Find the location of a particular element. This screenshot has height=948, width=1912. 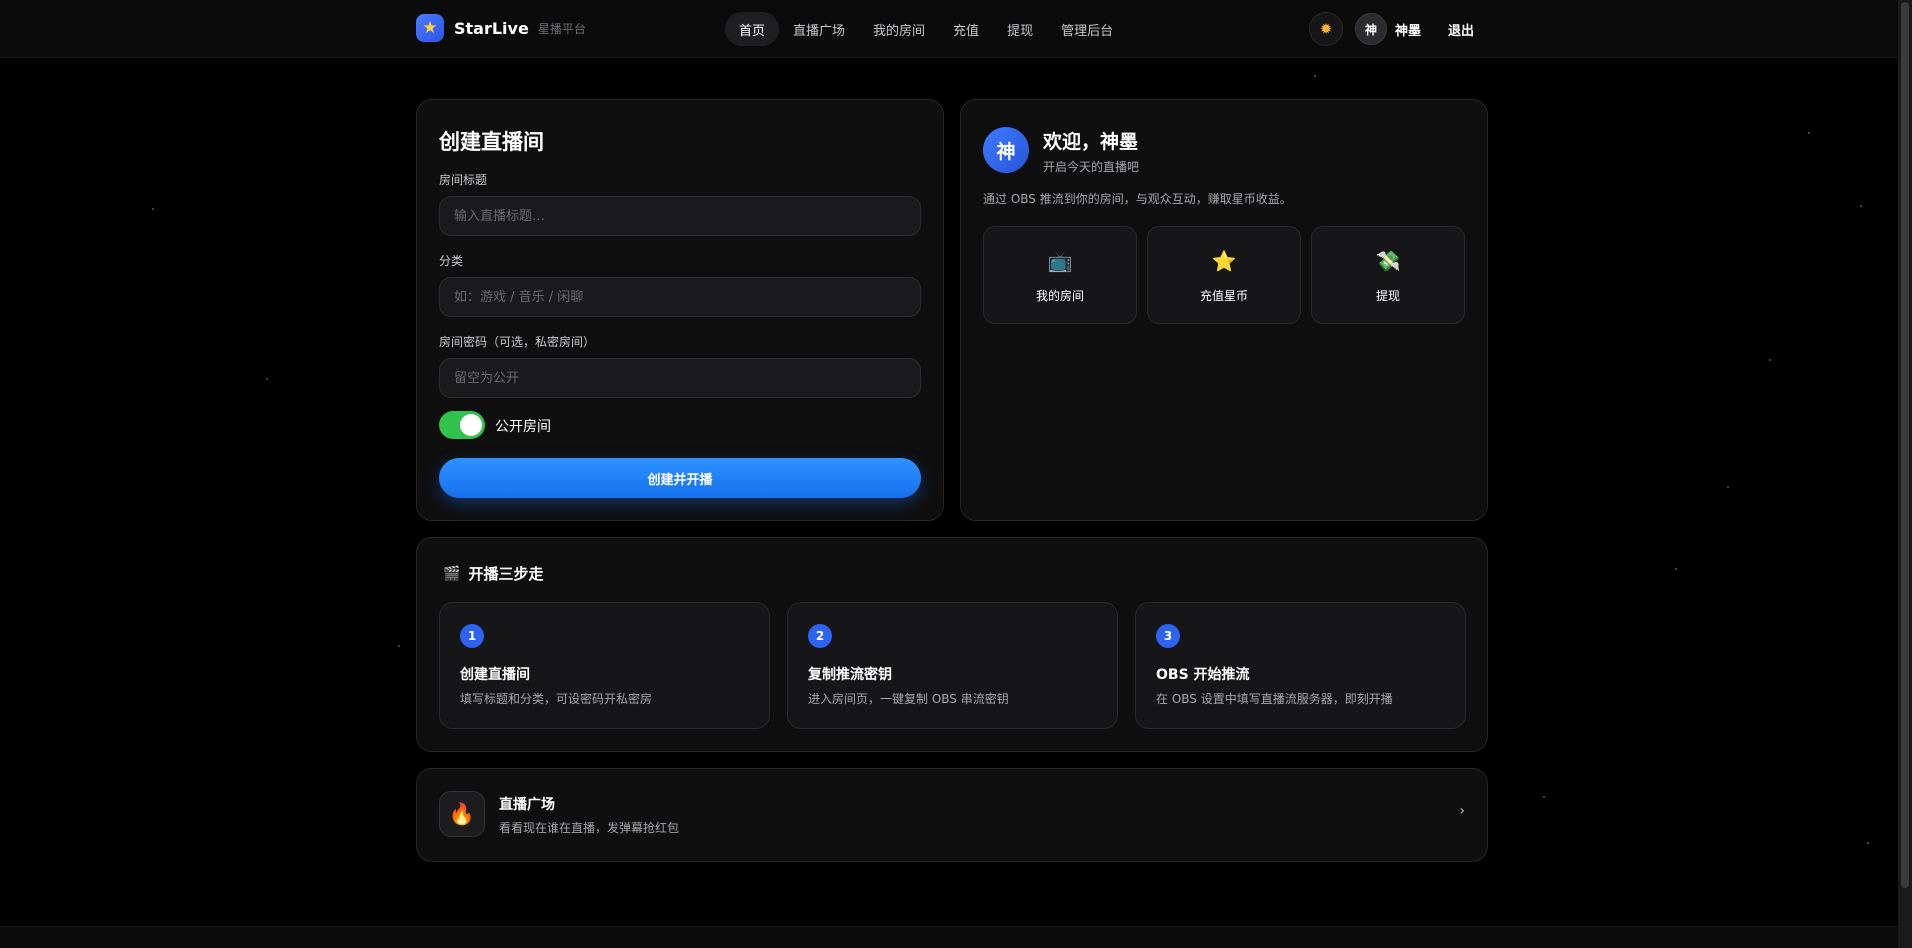

toggle-knob is located at coordinates (471, 425).